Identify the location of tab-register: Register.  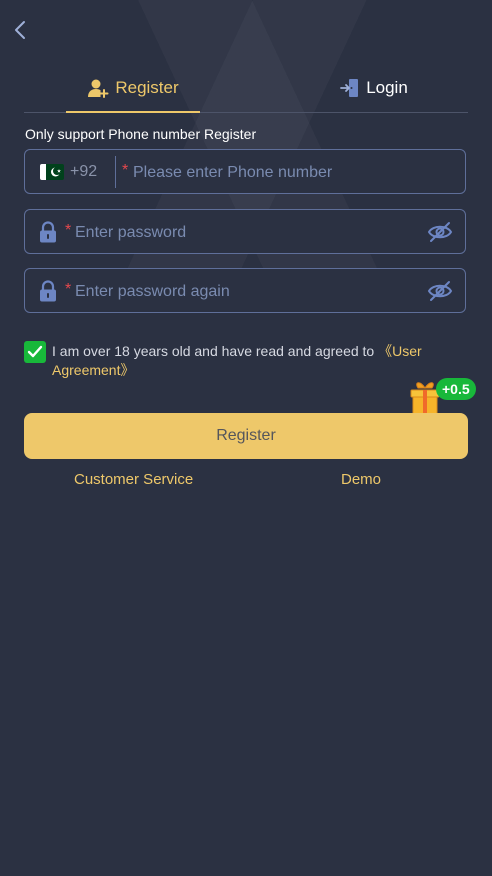
(133, 88).